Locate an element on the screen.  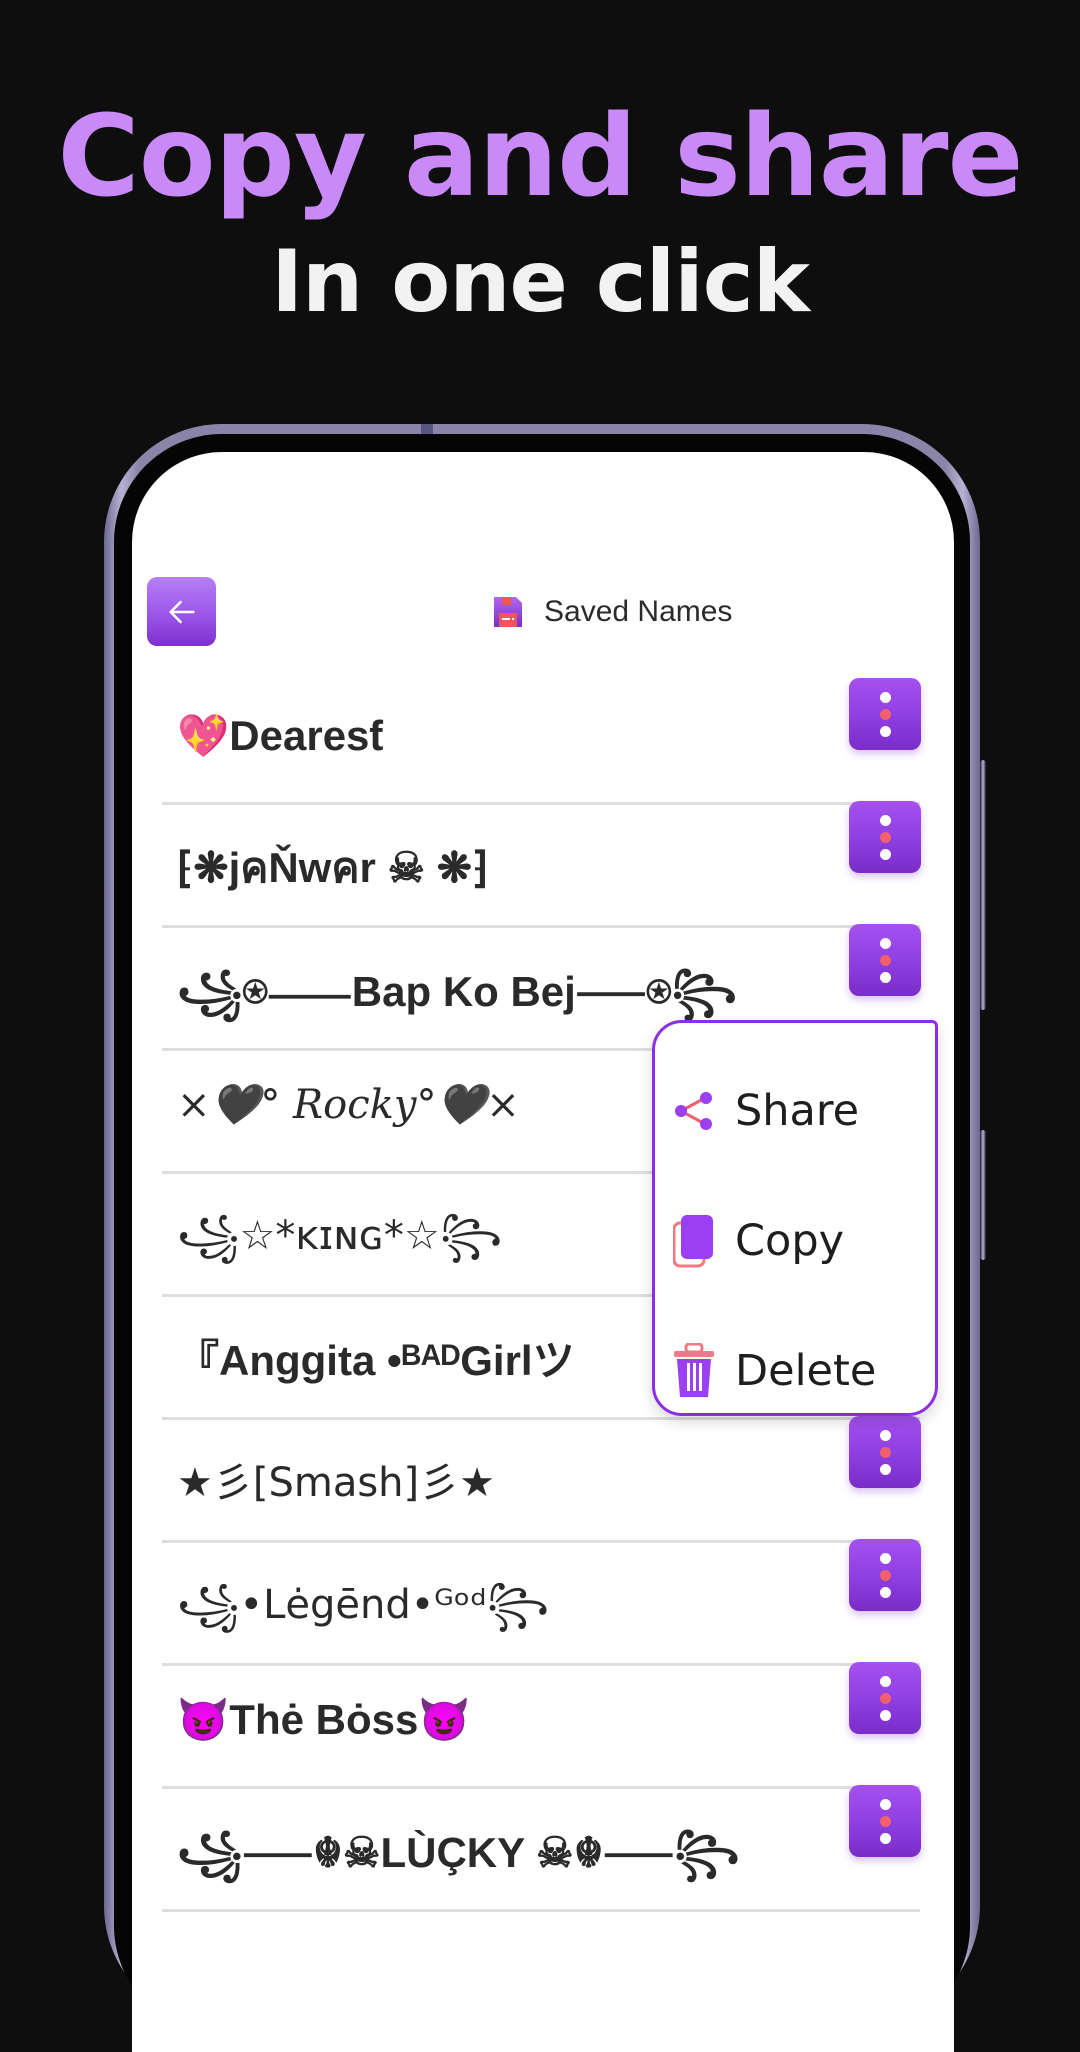
list-item: 💖Dearesƭ is located at coordinates (543, 741).